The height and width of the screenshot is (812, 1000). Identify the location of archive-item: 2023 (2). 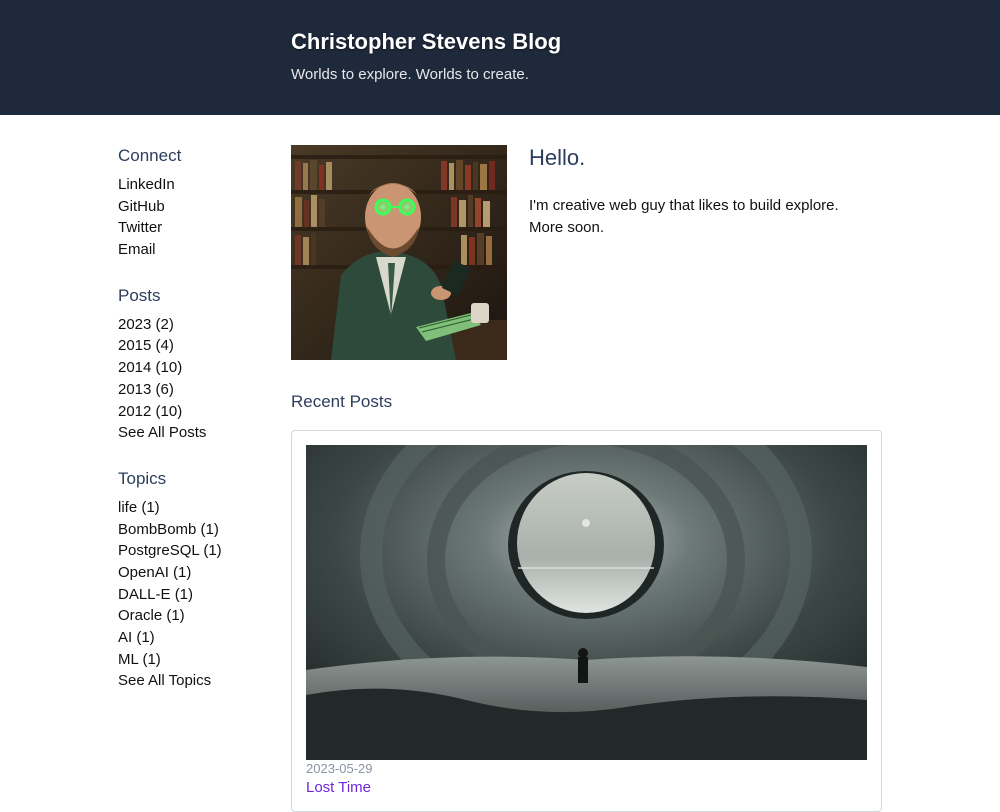
(198, 325).